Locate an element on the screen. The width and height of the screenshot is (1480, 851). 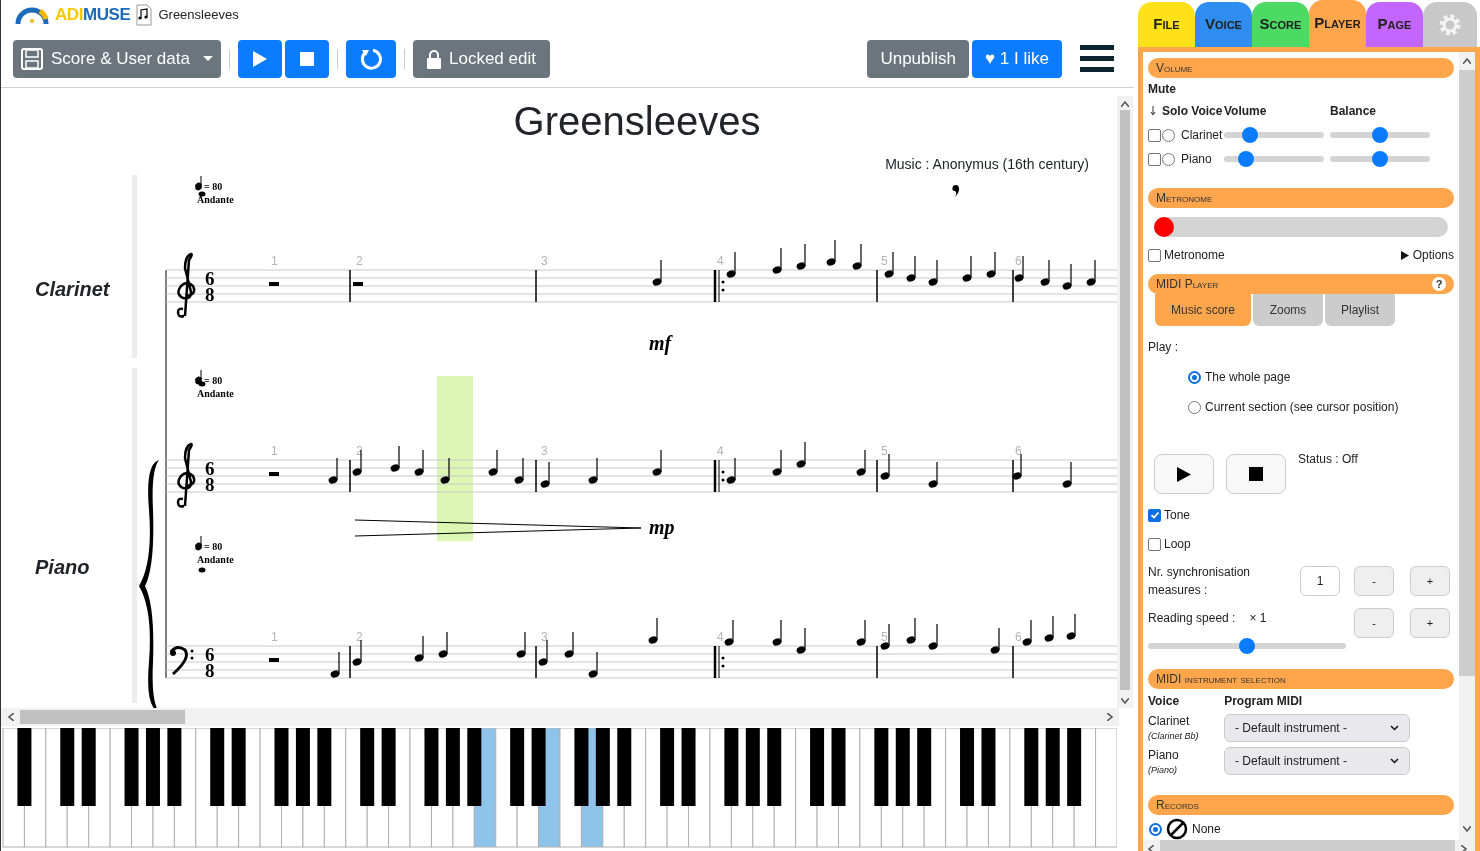
panel-tab: File is located at coordinates (1166, 24).